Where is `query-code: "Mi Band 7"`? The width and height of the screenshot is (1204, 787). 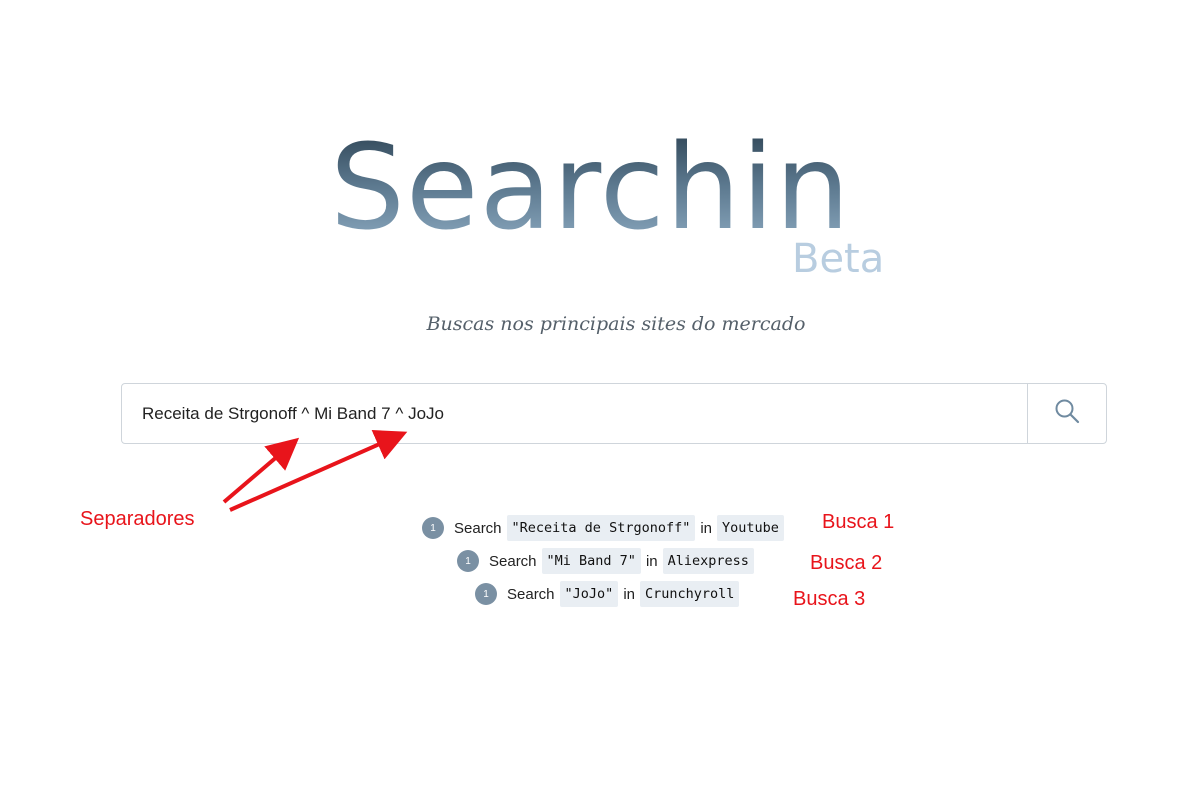
query-code: "Mi Band 7" is located at coordinates (591, 561).